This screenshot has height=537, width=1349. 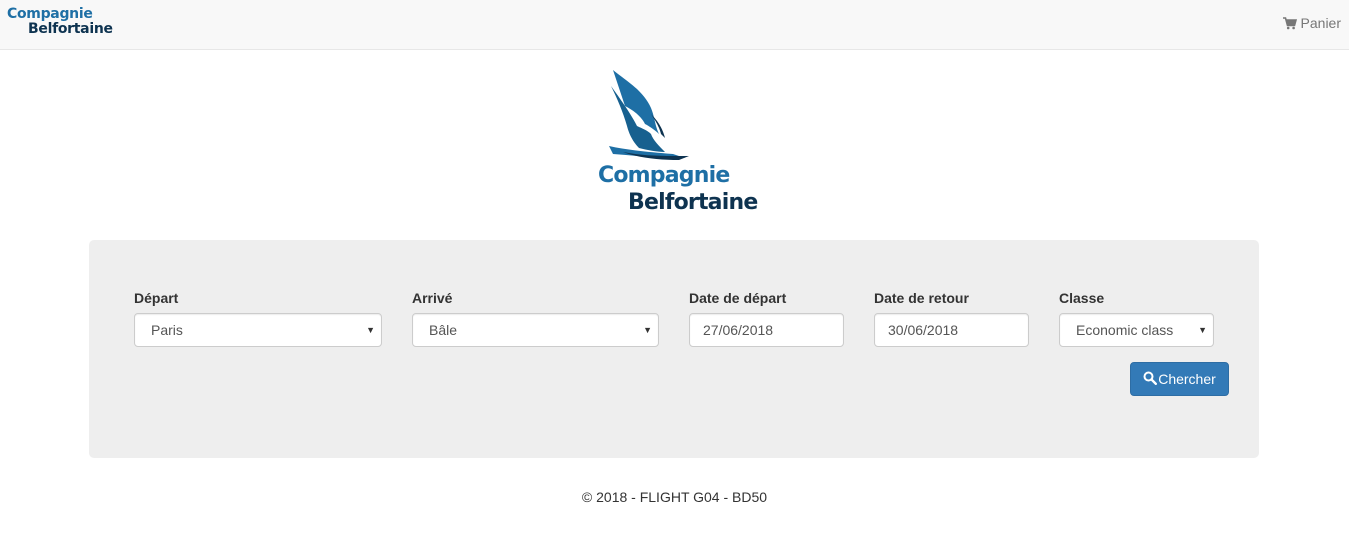 I want to click on class-field-group: Classe Economic class ▼, so click(x=1136, y=318).